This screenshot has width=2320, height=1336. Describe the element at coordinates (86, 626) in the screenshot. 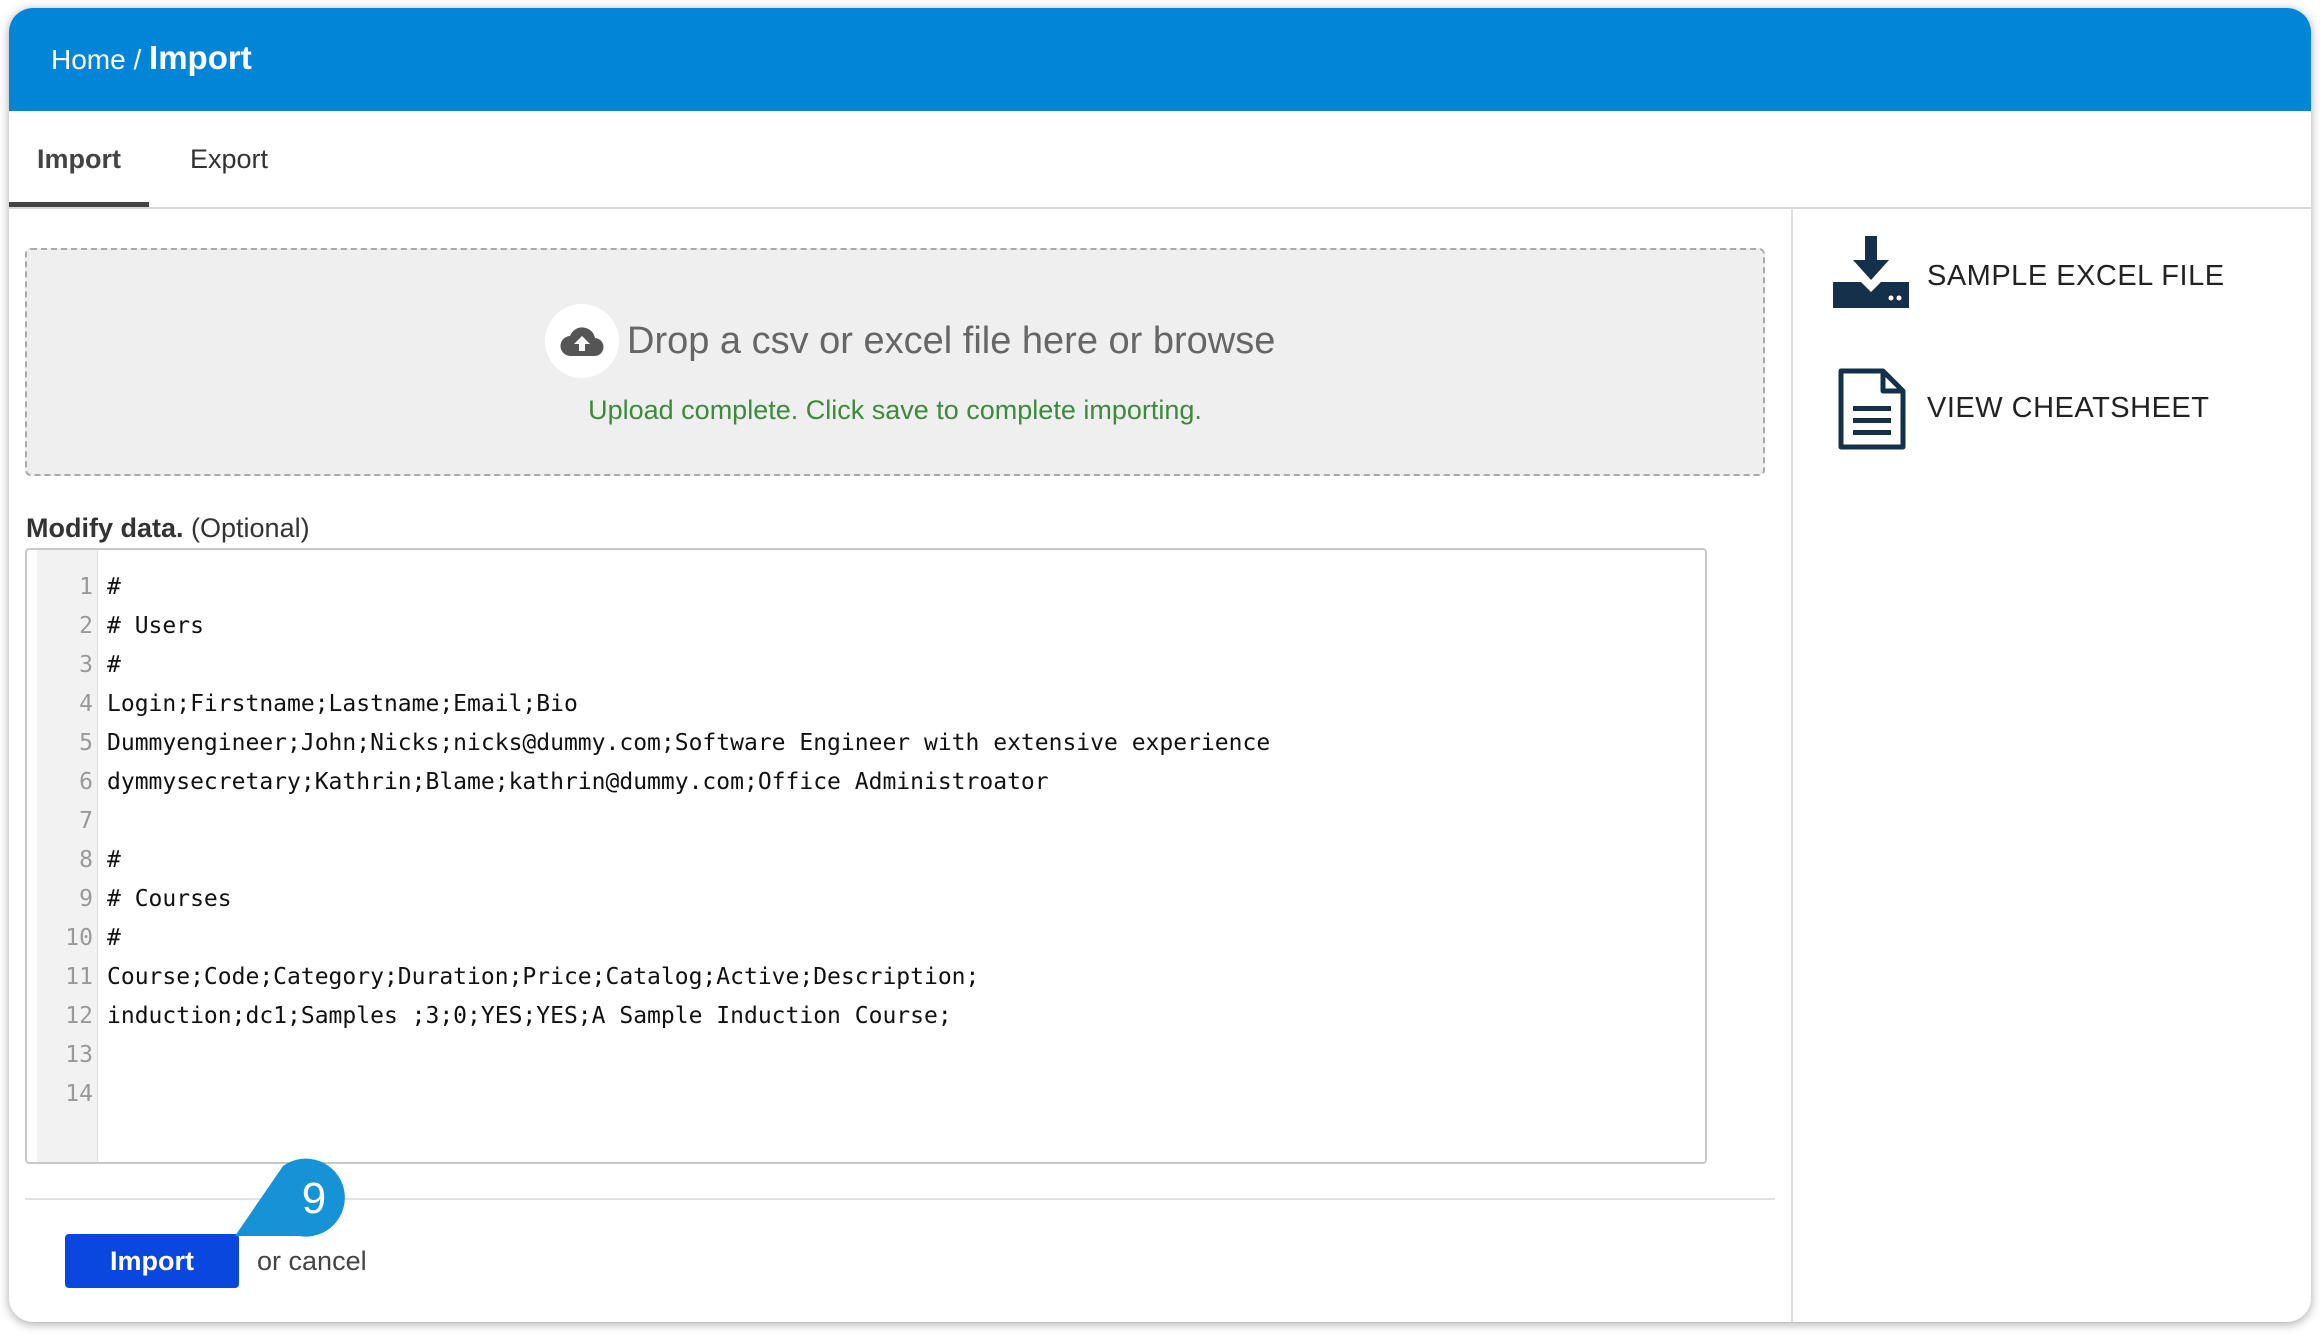

I see `line-number: 2` at that location.